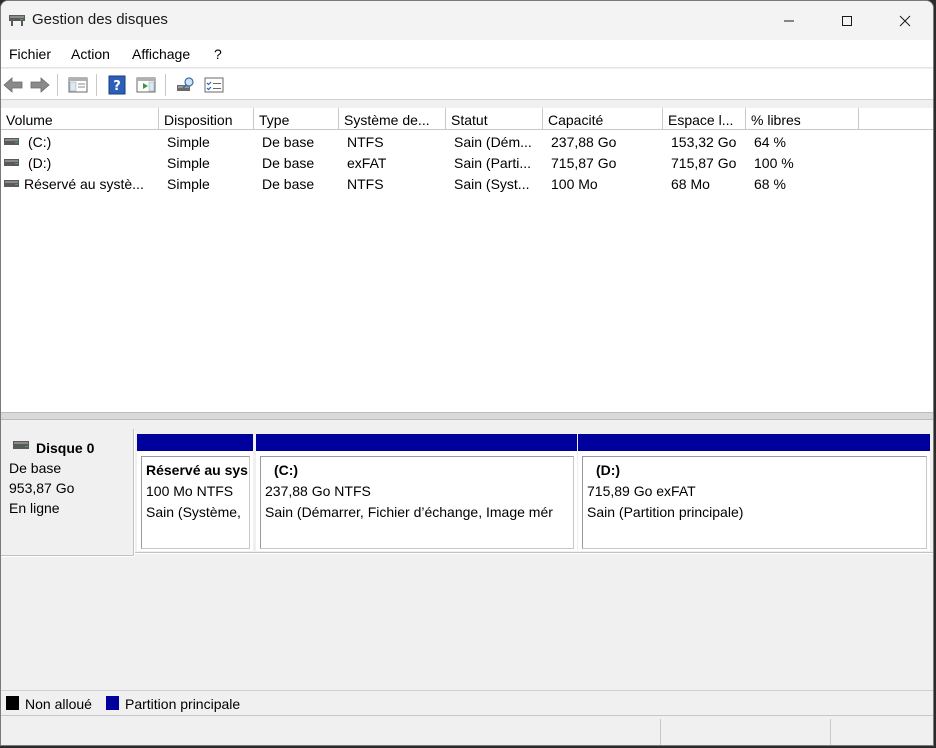  Describe the element at coordinates (534, 553) in the screenshot. I see `disk-row-border` at that location.